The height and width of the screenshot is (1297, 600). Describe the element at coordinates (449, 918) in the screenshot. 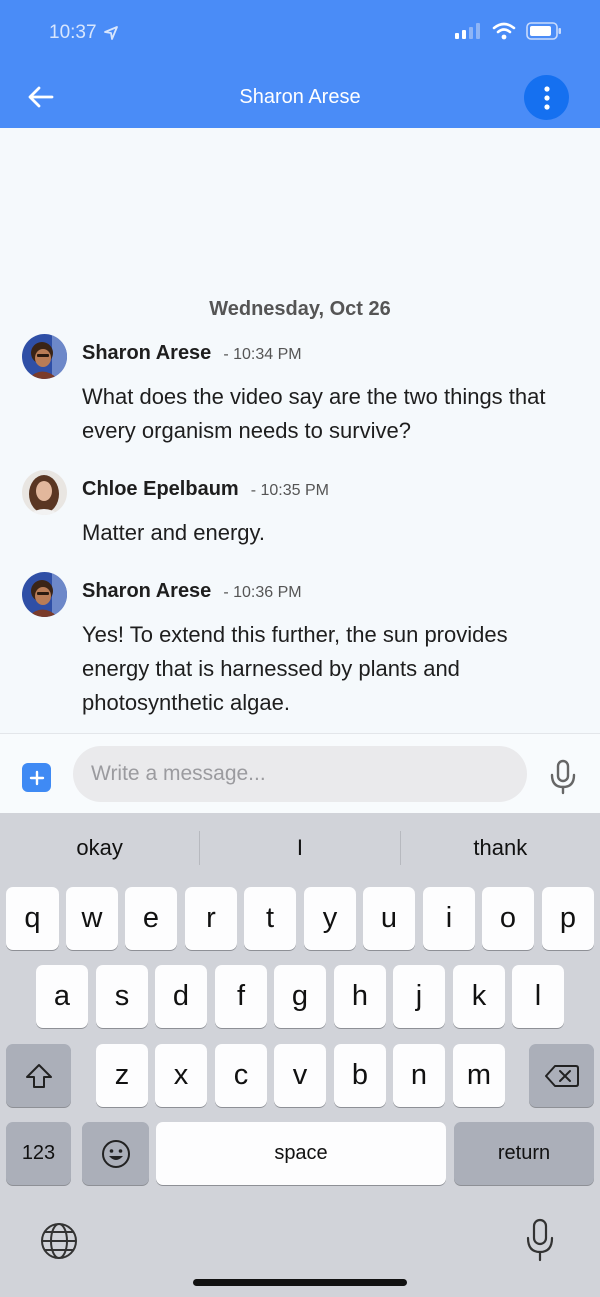

I see `key-i: i` at that location.